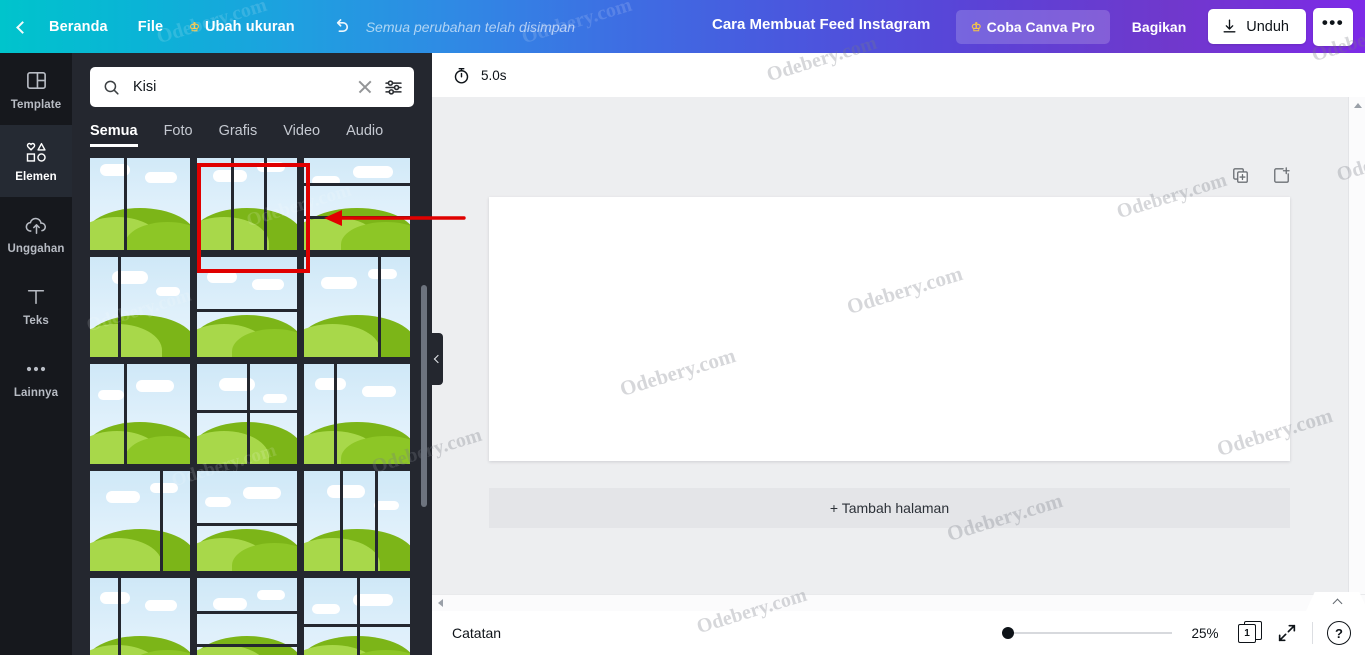  Describe the element at coordinates (898, 633) in the screenshot. I see `bottom-toolbar: Catatan 25% 1 ?` at that location.